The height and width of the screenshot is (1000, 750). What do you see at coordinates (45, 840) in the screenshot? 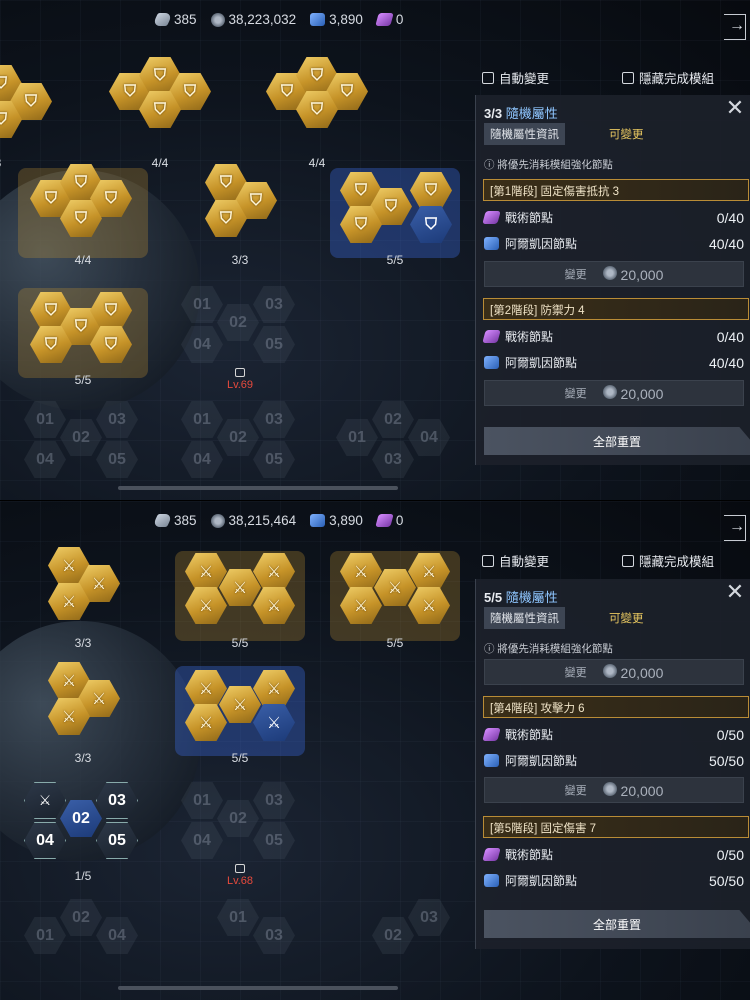
I see `step-04: 04` at bounding box center [45, 840].